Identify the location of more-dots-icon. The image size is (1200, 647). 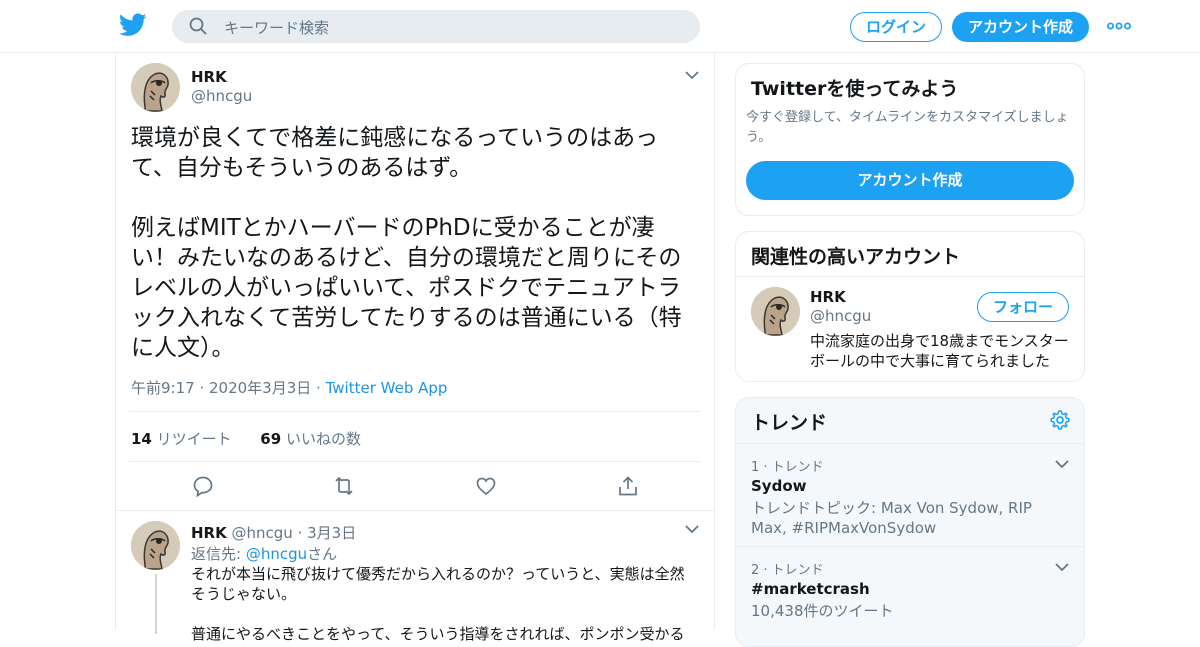
(1119, 26).